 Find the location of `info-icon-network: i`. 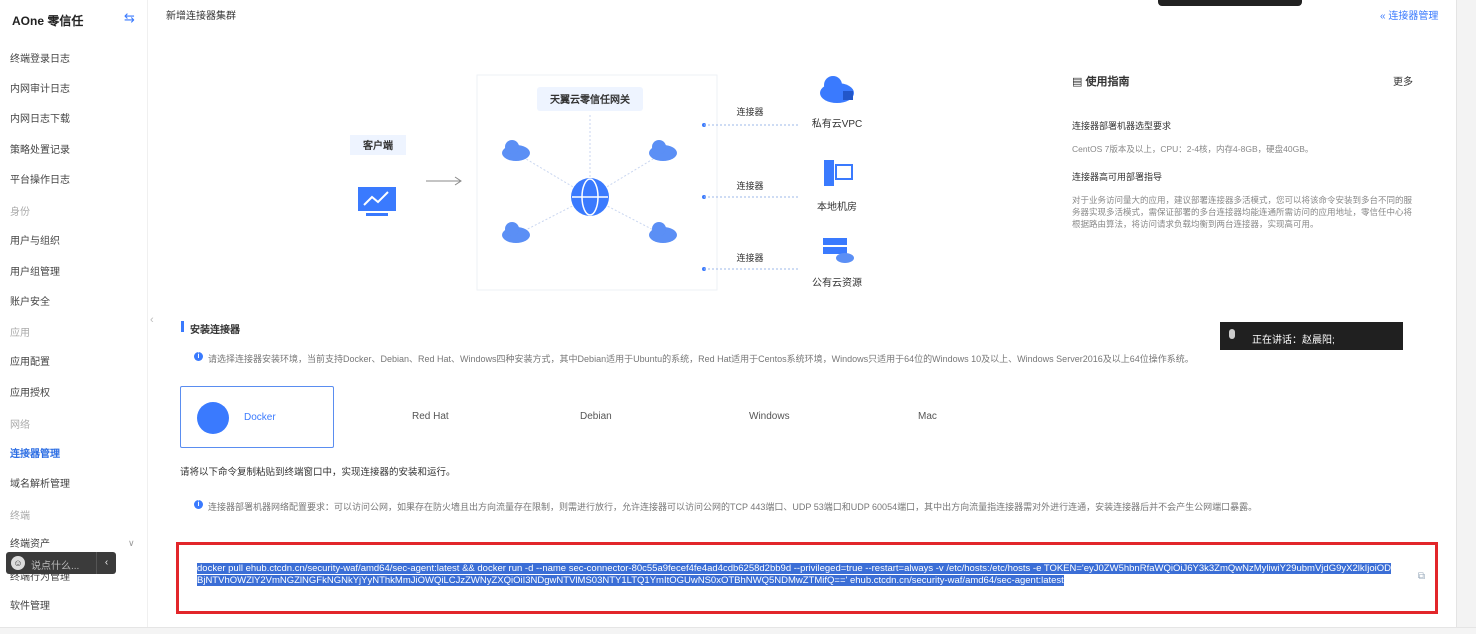

info-icon-network: i is located at coordinates (198, 504).